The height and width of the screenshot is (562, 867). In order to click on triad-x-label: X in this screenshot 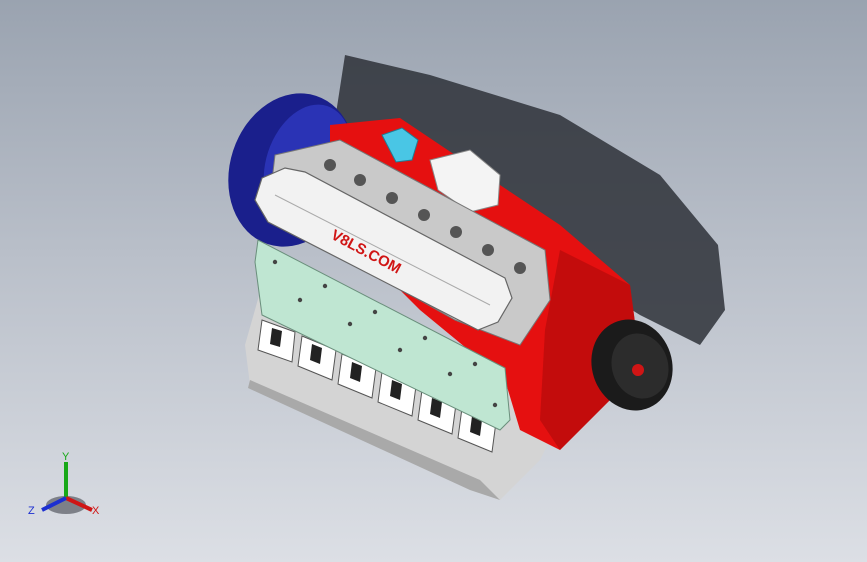, I will do `click(96, 511)`.